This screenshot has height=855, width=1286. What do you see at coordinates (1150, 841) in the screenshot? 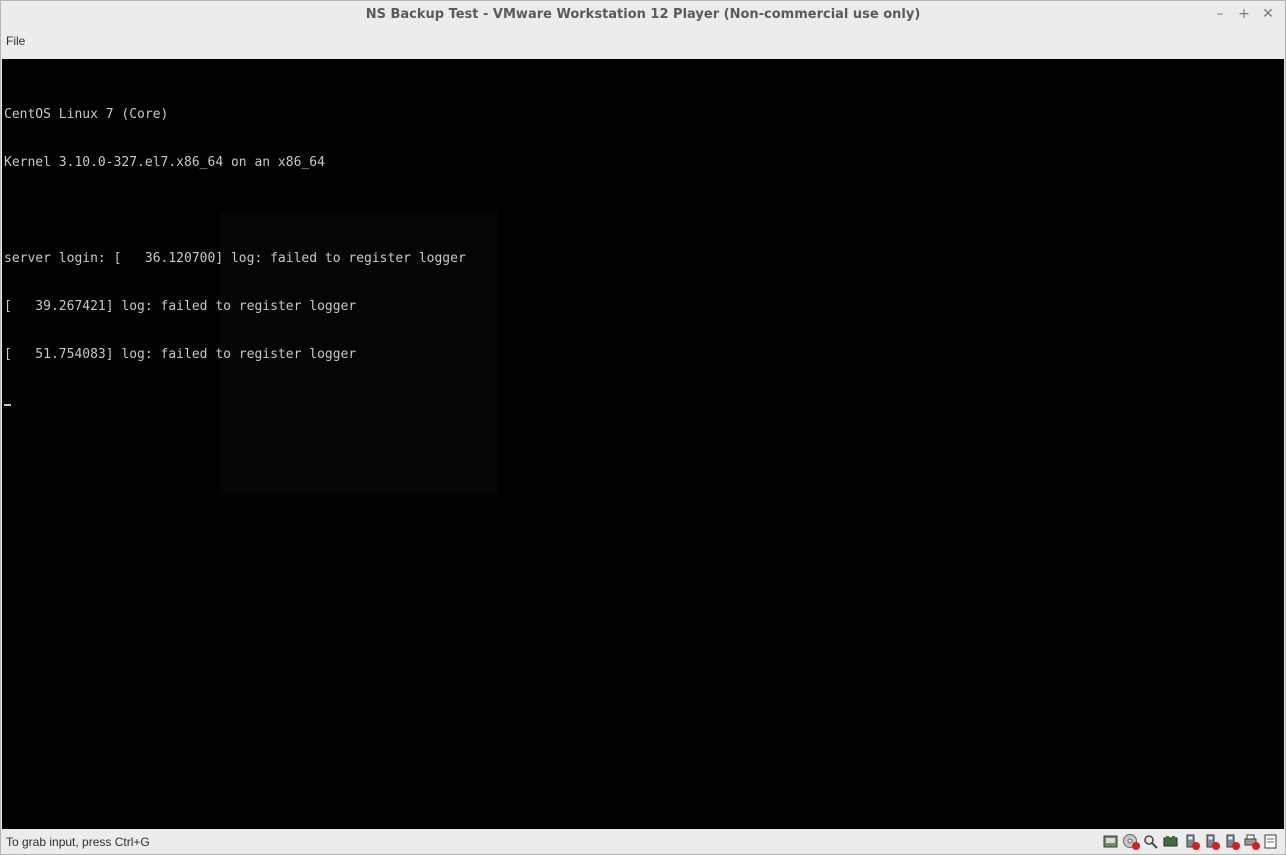
I see `floppy-icon` at bounding box center [1150, 841].